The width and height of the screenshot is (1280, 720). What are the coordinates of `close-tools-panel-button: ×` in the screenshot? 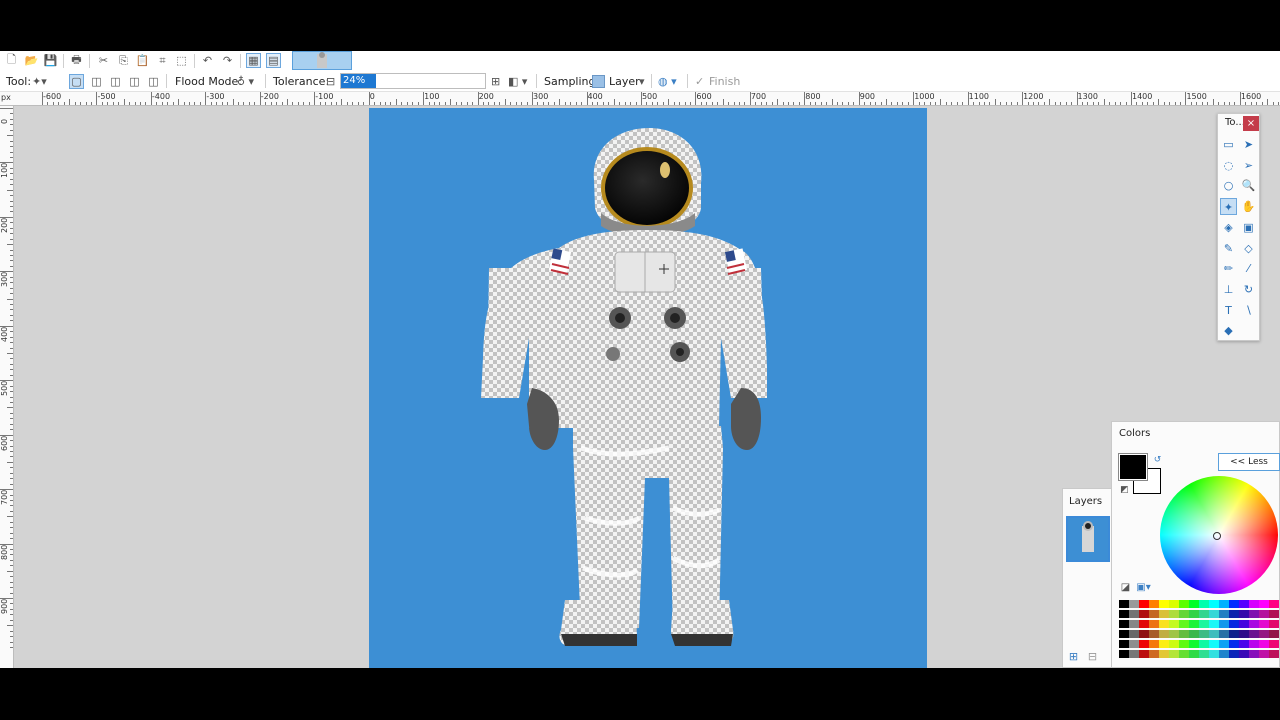 It's located at (1251, 123).